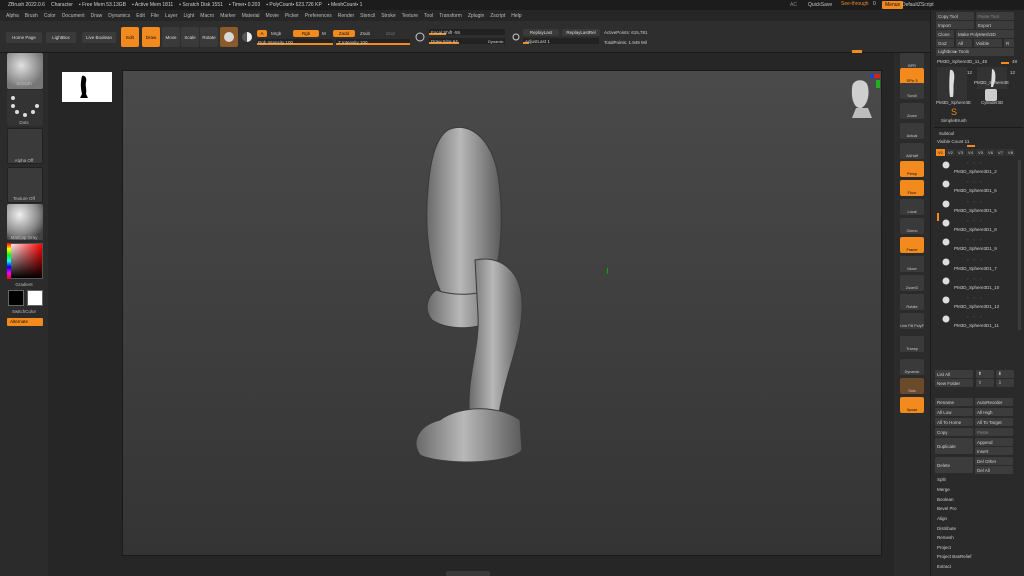 This screenshot has height=576, width=1024. I want to click on mrgb-toggle: Mrgb, so click(276, 33).